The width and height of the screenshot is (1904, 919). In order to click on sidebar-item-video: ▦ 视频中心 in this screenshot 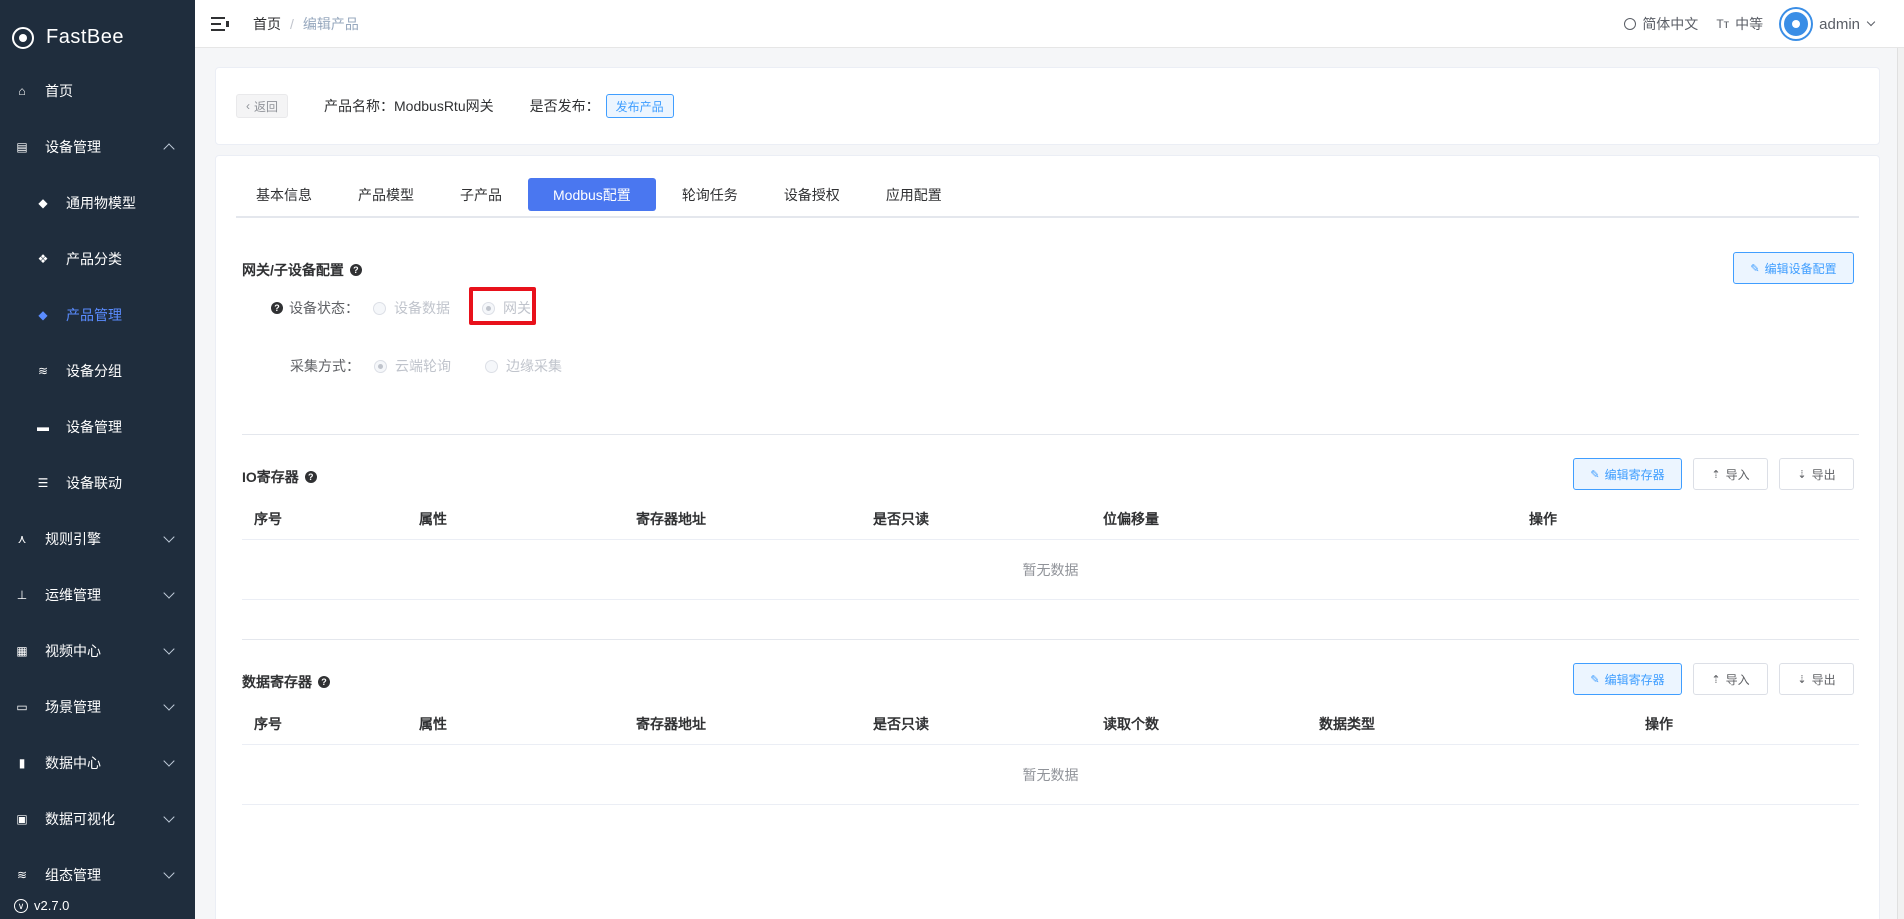, I will do `click(97, 651)`.